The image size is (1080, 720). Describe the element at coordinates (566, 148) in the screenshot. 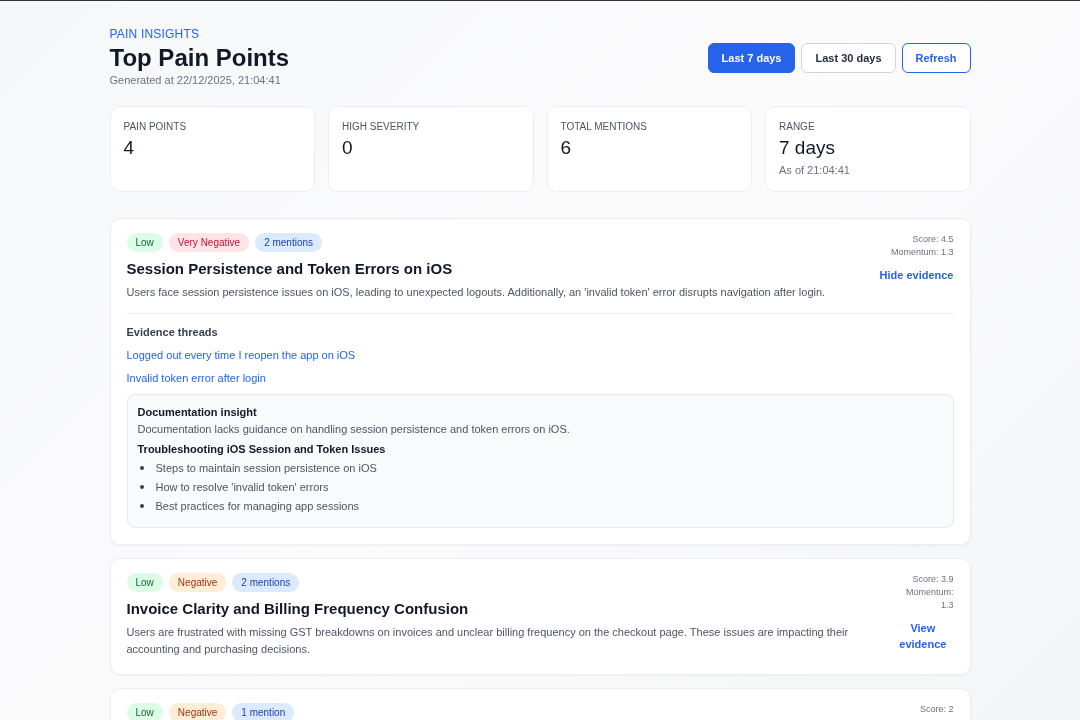

I see `stat-value: 6` at that location.